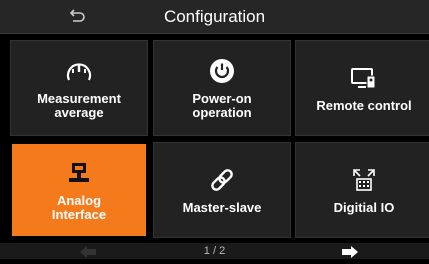 The image size is (429, 264). What do you see at coordinates (222, 207) in the screenshot?
I see `tile-label-line1: Master-slave` at bounding box center [222, 207].